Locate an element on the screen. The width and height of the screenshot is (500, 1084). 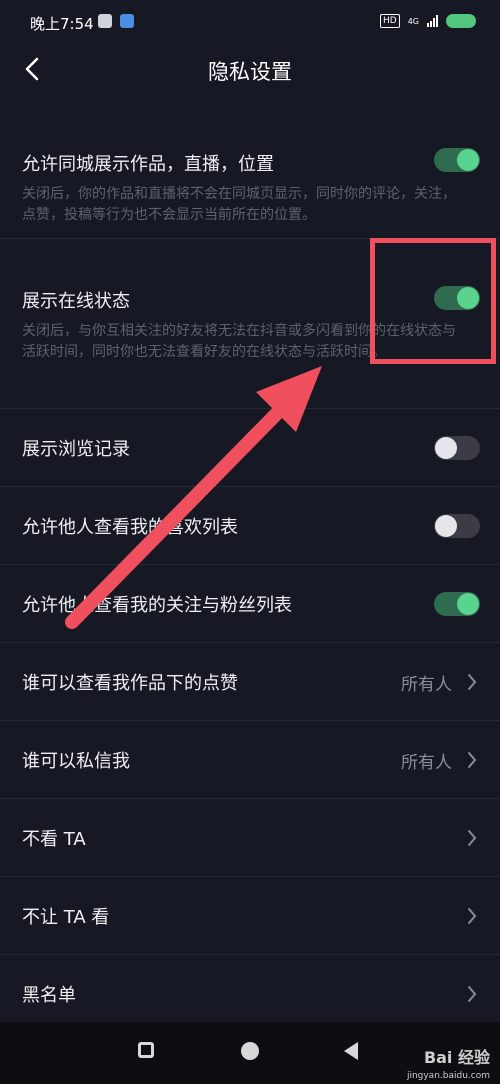
status-time: 晚上7:54 is located at coordinates (62, 24).